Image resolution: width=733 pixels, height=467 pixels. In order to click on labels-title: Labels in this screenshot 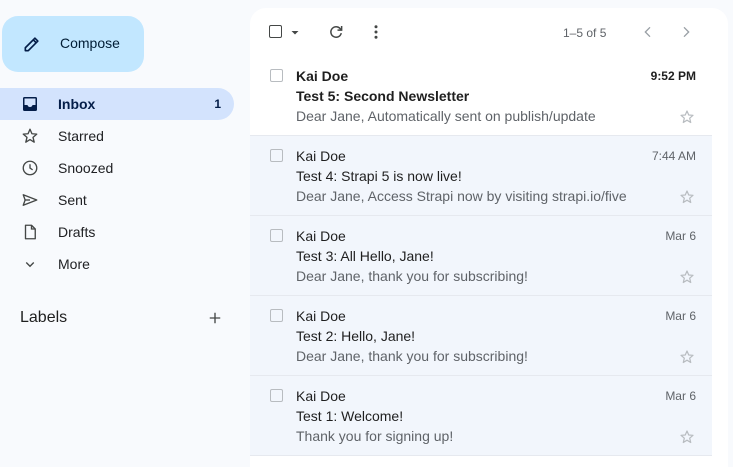, I will do `click(44, 317)`.